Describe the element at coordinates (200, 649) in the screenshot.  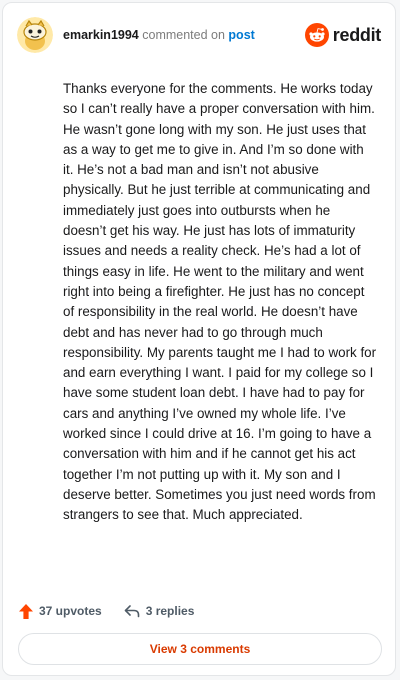
I see `view-comments-button: View 3 comments` at that location.